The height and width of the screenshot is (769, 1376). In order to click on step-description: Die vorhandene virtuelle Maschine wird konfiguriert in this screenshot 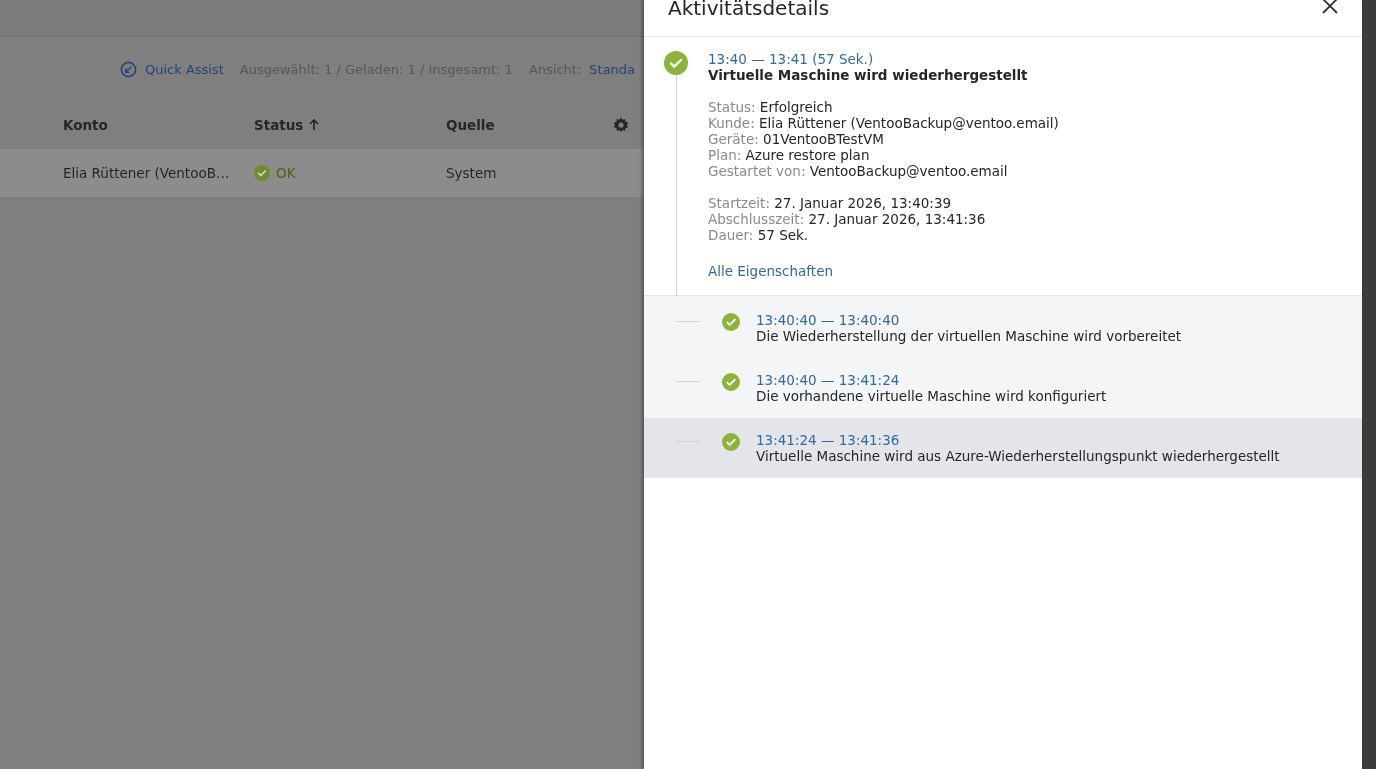, I will do `click(931, 396)`.